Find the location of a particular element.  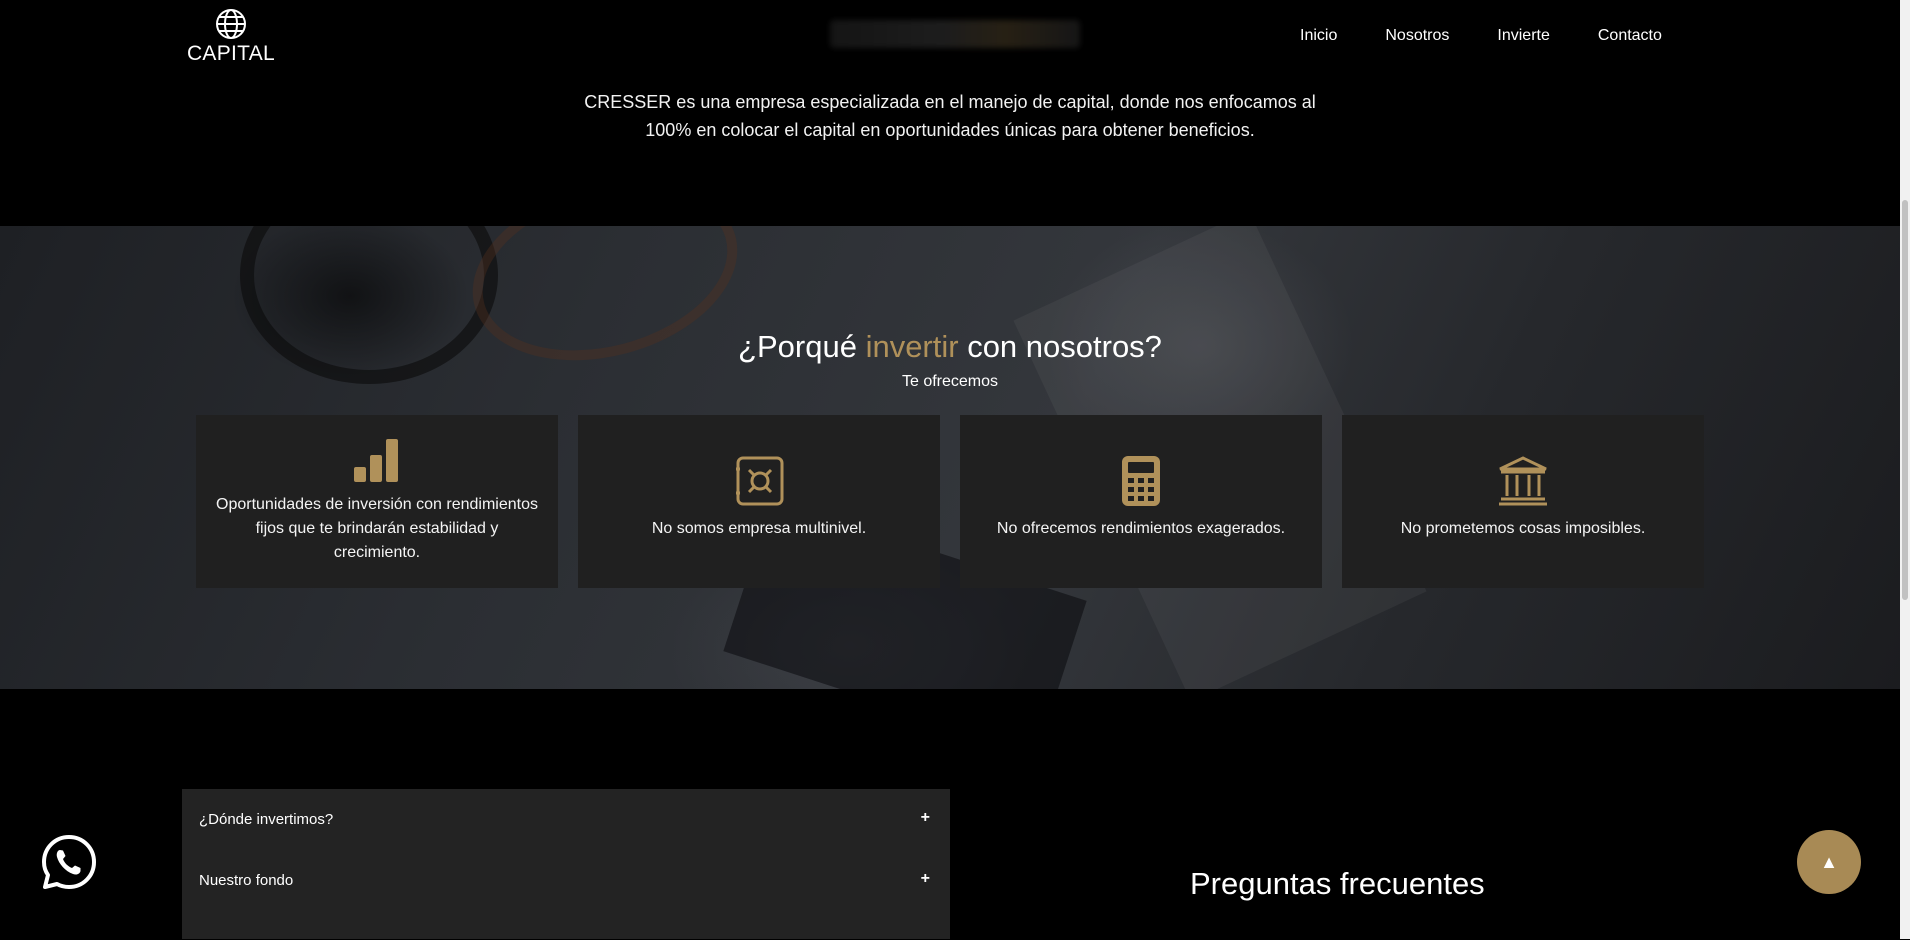

why-invest-subtitle: Te ofrecemos is located at coordinates (950, 381).